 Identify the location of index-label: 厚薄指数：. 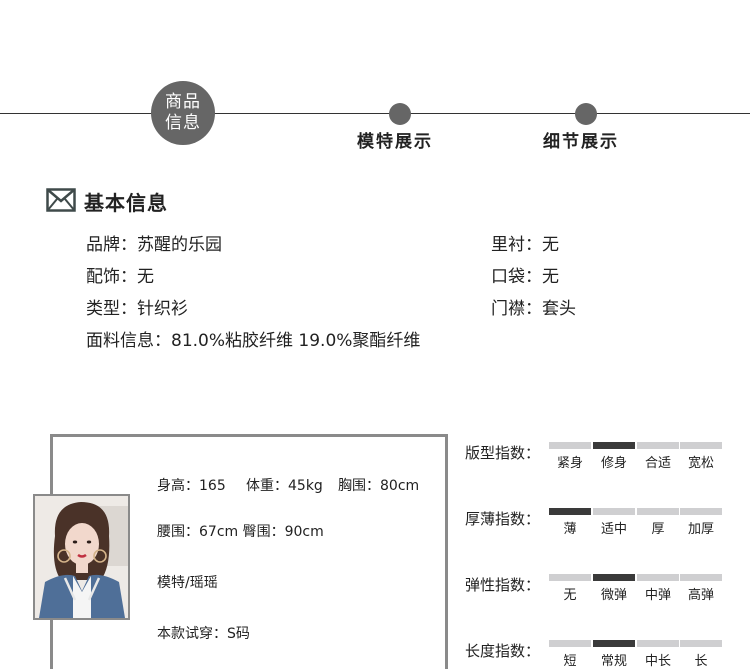
(503, 519).